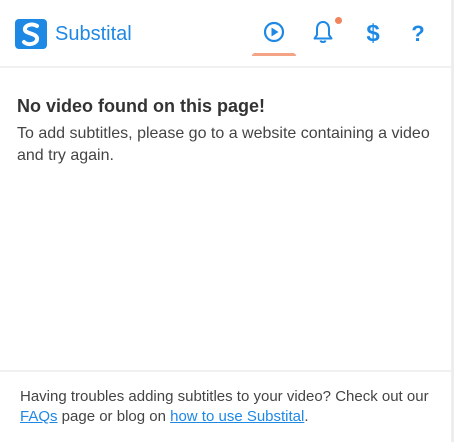 The width and height of the screenshot is (454, 442). What do you see at coordinates (274, 54) in the screenshot?
I see `active-tab-indicator` at bounding box center [274, 54].